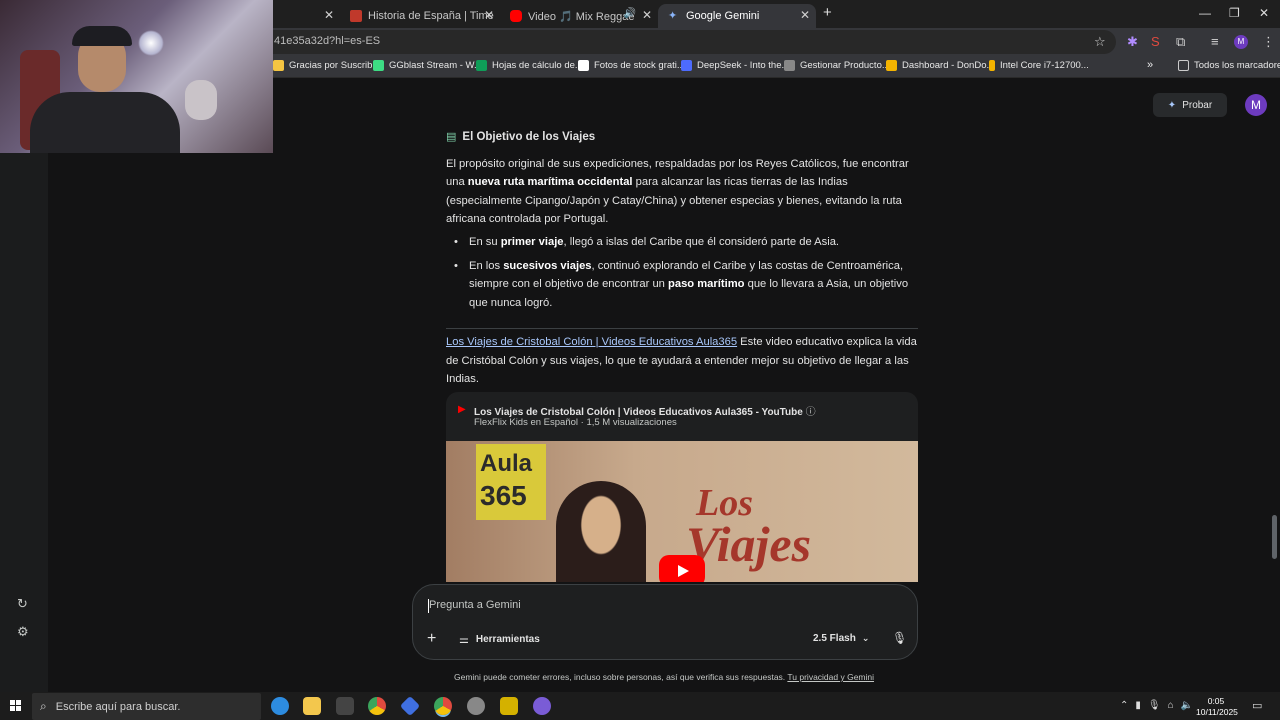 This screenshot has width=1280, height=720. Describe the element at coordinates (1264, 13) in the screenshot. I see `close-window-icon: ✕` at that location.